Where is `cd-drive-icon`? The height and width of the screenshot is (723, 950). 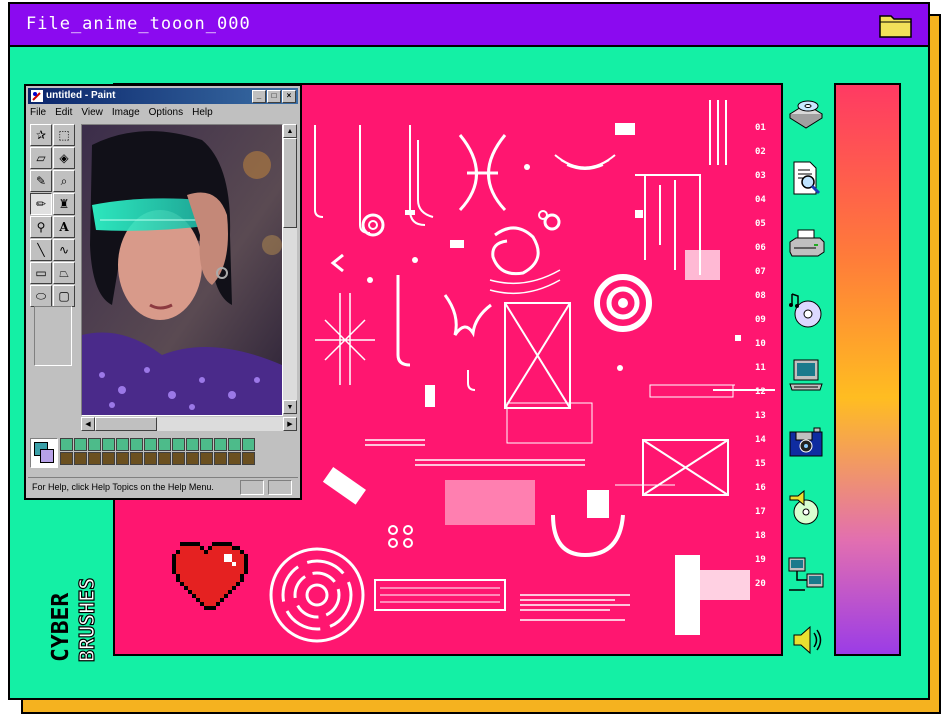 cd-drive-icon is located at coordinates (806, 112).